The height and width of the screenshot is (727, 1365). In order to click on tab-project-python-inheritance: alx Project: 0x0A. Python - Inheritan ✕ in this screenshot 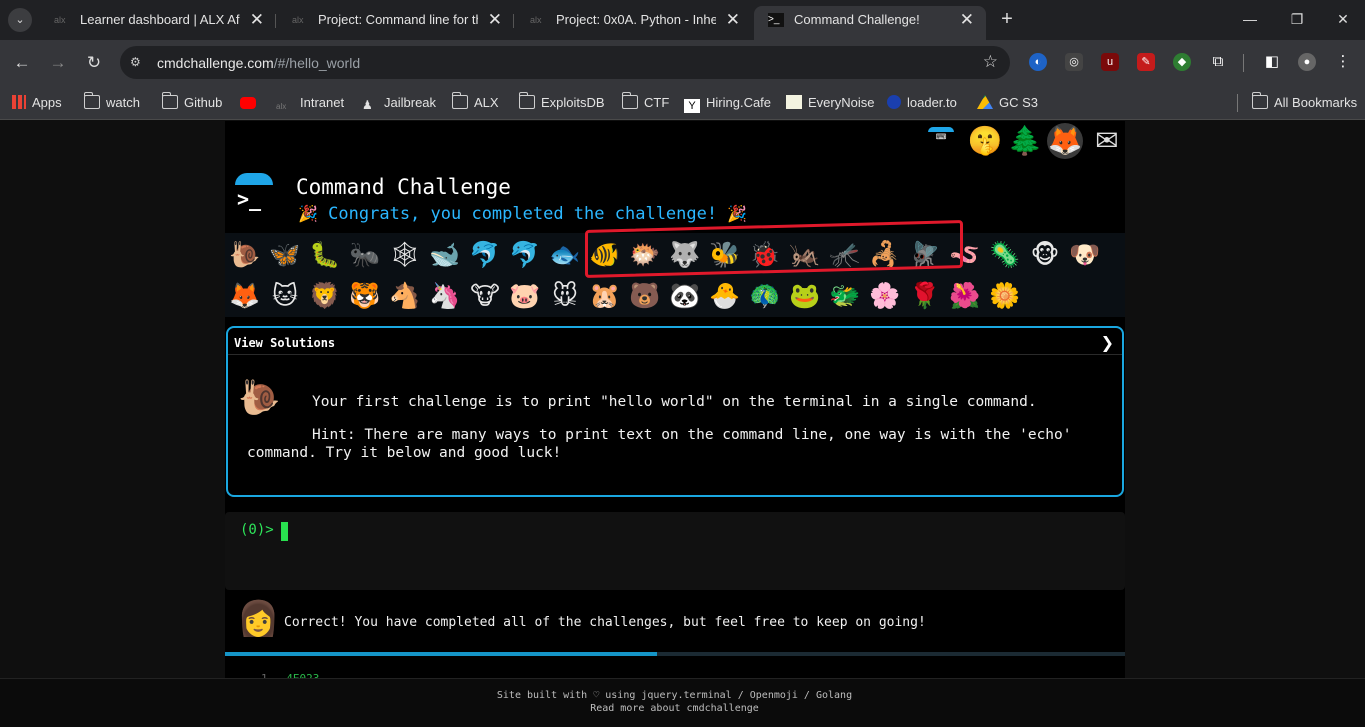, I will do `click(634, 21)`.